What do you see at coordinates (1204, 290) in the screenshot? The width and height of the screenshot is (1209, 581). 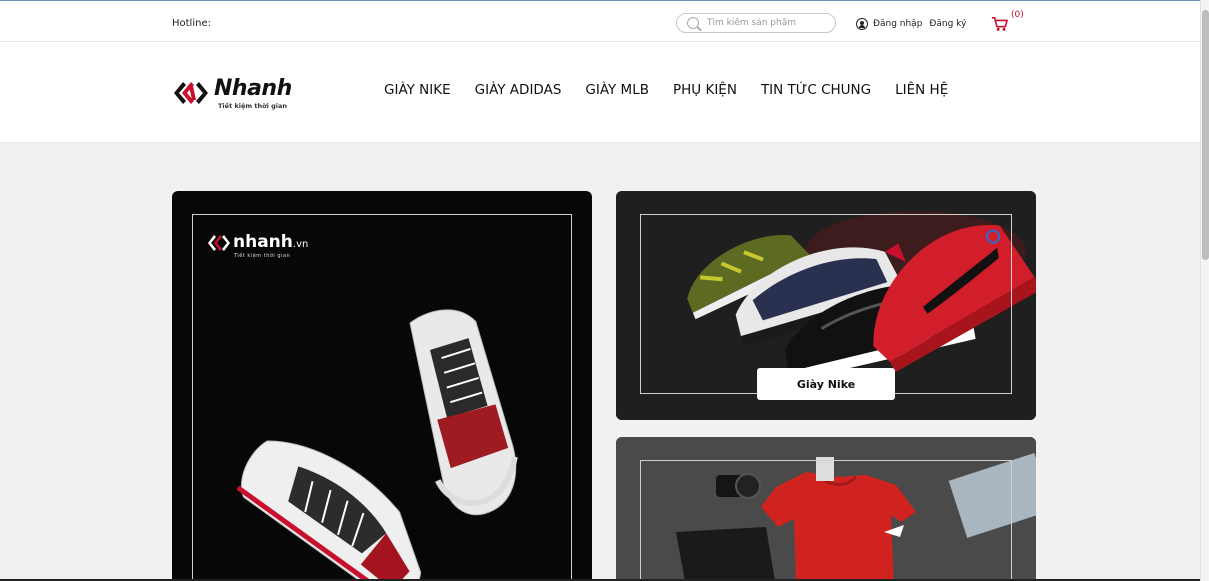 I see `page-scrollbar` at bounding box center [1204, 290].